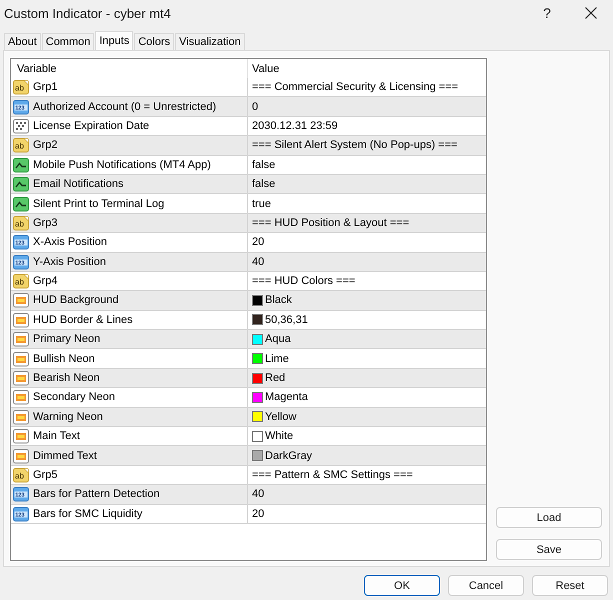  I want to click on tab: Inputs, so click(114, 40).